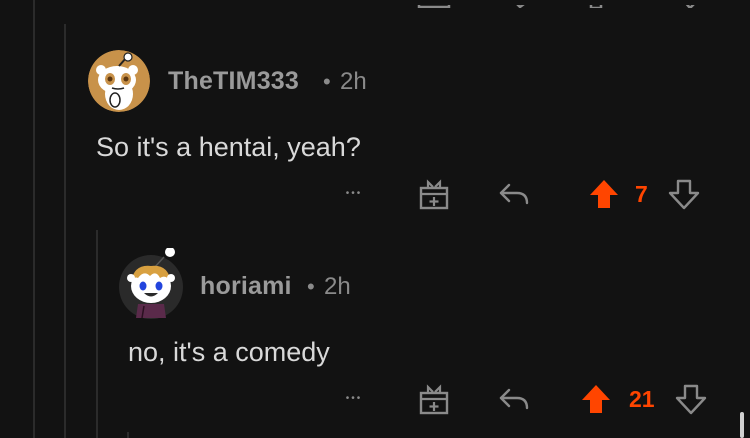  I want to click on comment-body: So it's a hentai, yeah?, so click(228, 147).